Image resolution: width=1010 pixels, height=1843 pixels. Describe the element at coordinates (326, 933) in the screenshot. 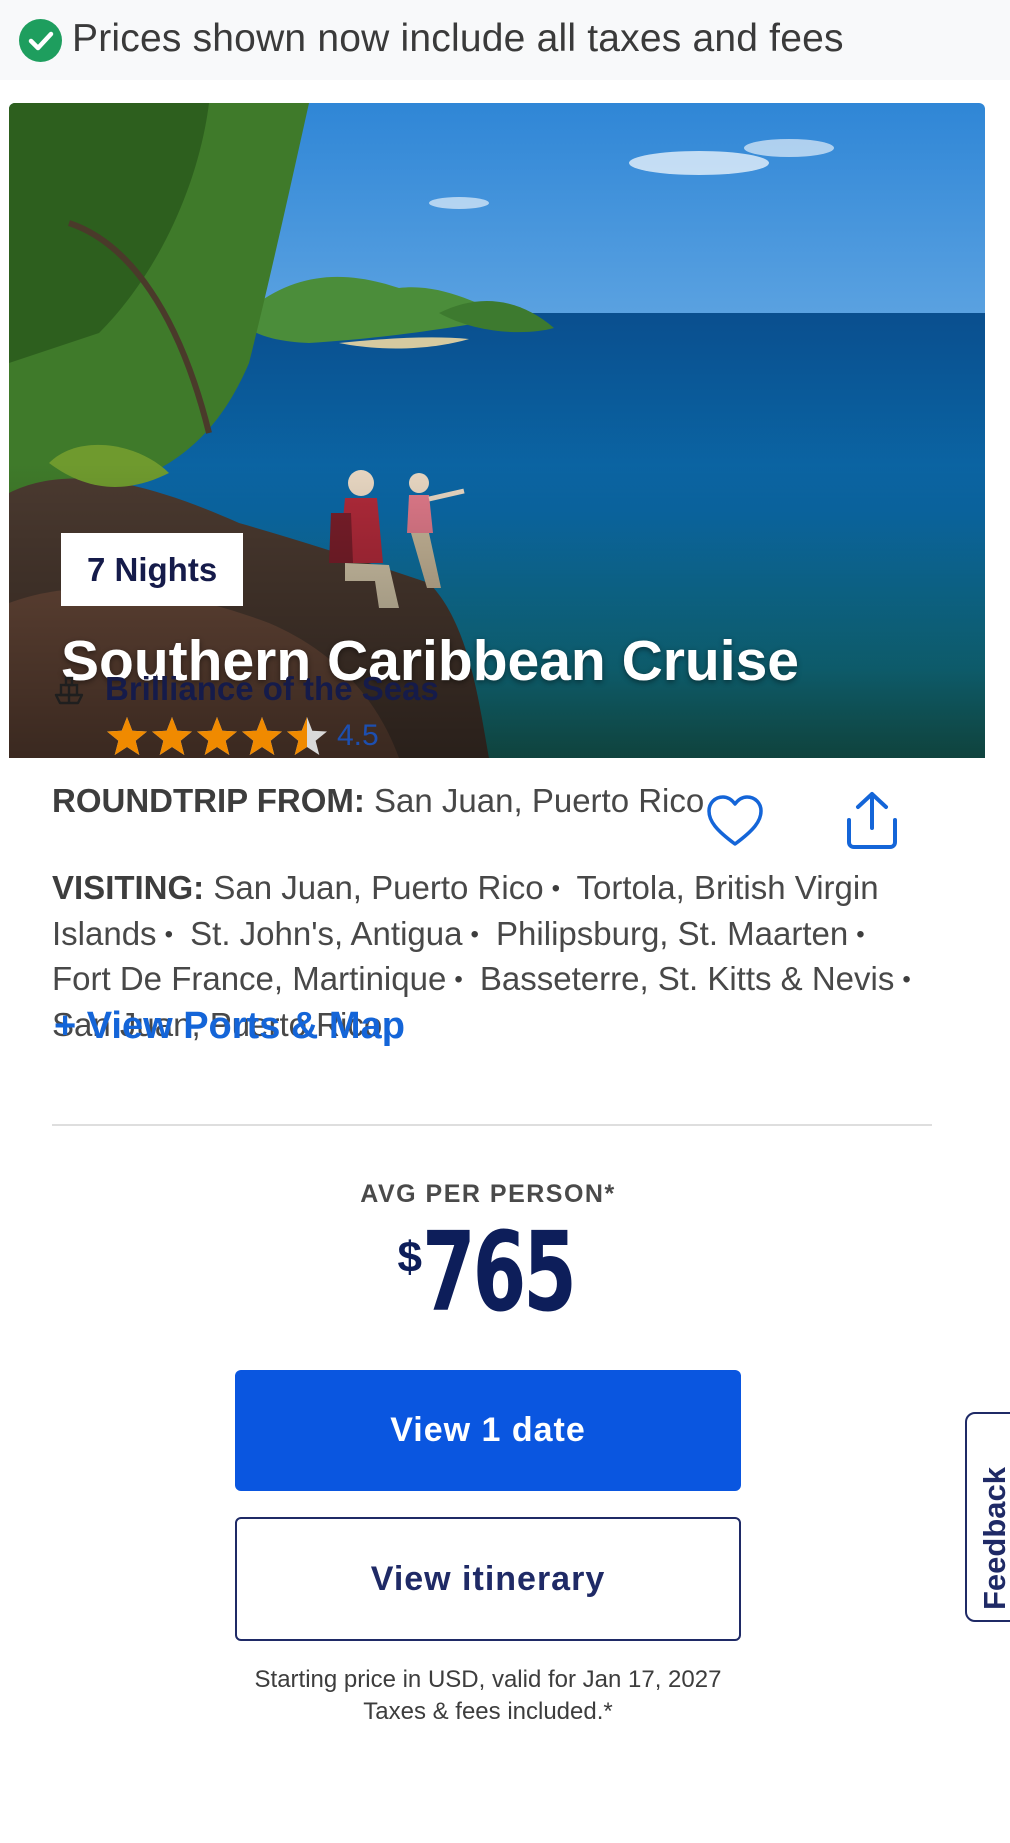

I see `port-item: St. John's, Antigua` at that location.